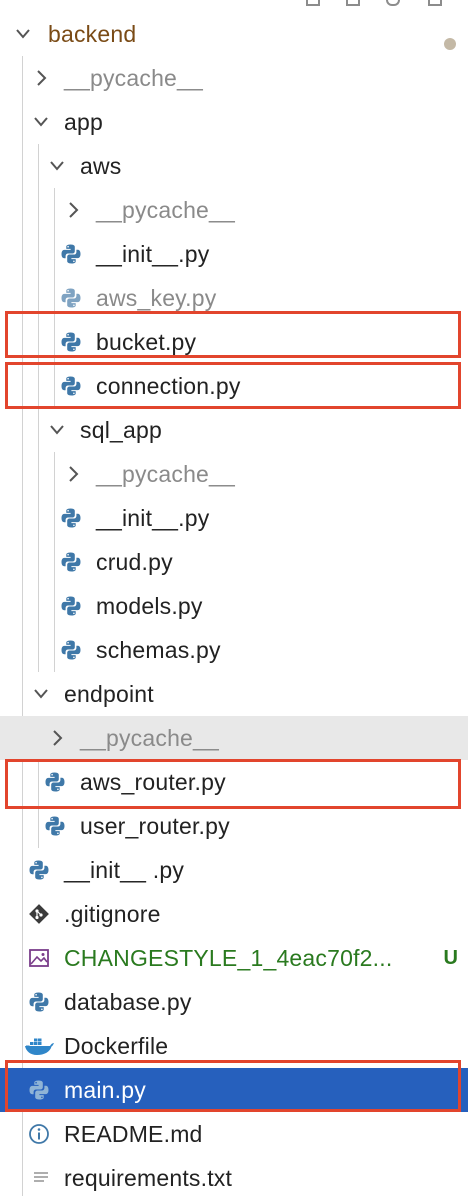 The height and width of the screenshot is (1200, 468). I want to click on modified-dot-icon, so click(450, 44).